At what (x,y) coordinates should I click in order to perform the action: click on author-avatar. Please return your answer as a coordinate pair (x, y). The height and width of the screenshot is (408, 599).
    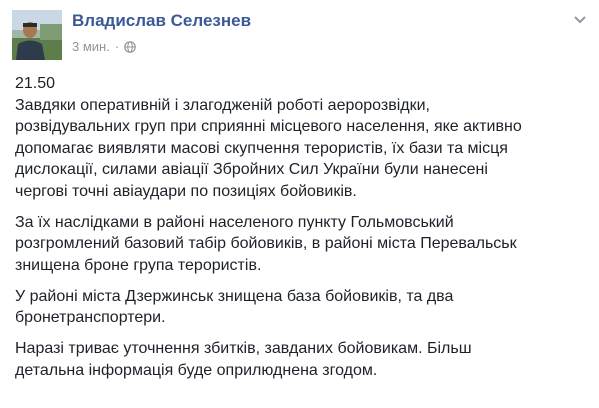
    Looking at the image, I should click on (37, 35).